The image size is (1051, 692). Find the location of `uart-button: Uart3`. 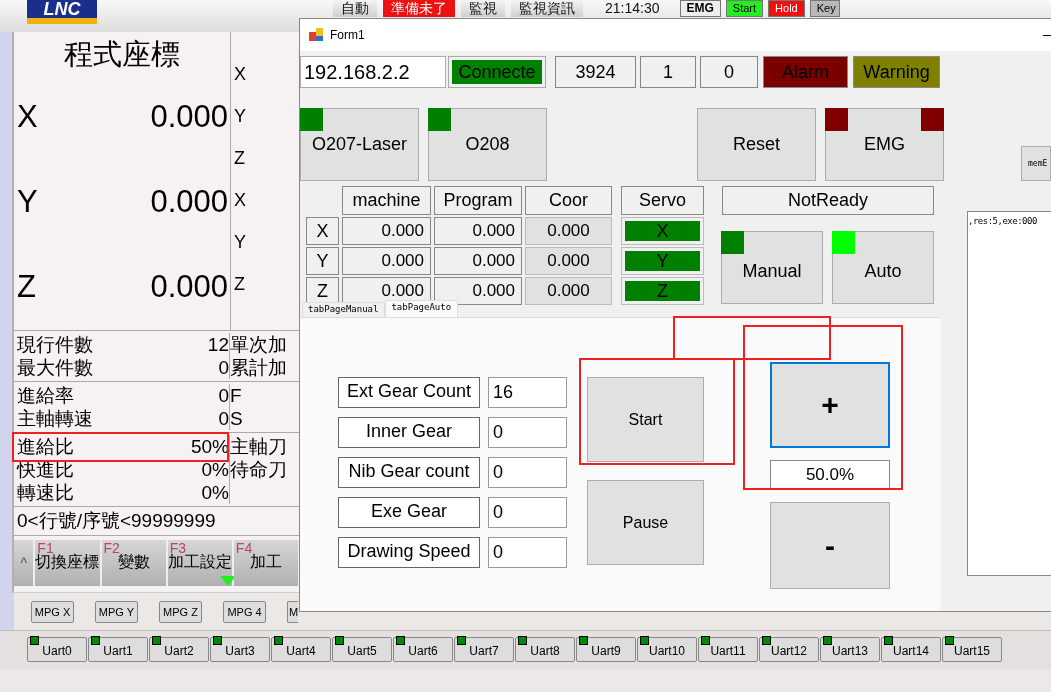

uart-button: Uart3 is located at coordinates (240, 649).